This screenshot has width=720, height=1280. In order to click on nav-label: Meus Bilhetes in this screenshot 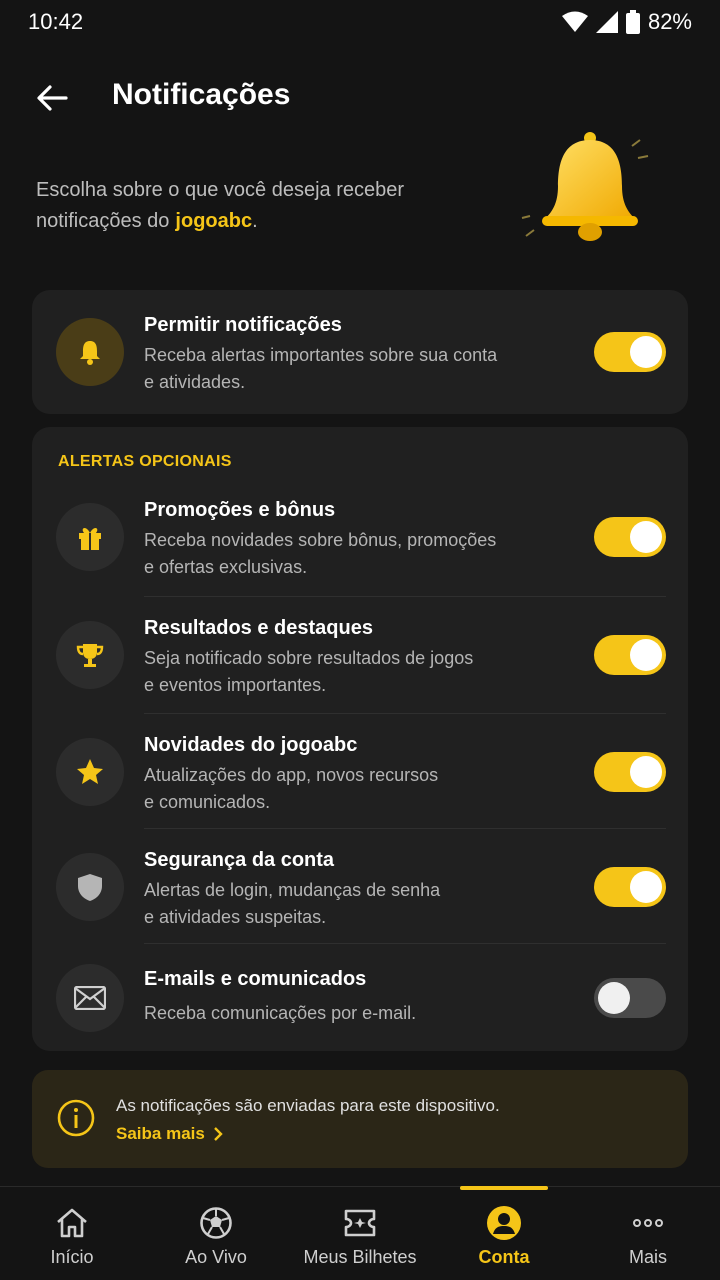, I will do `click(360, 1257)`.